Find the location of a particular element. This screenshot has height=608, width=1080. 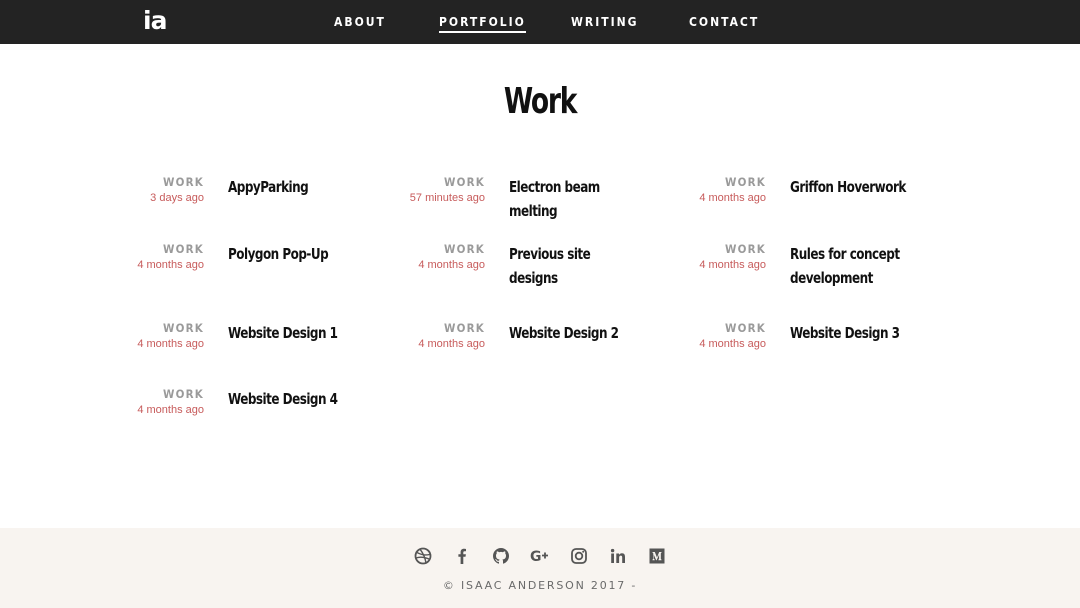

dribbble-icon is located at coordinates (423, 556).